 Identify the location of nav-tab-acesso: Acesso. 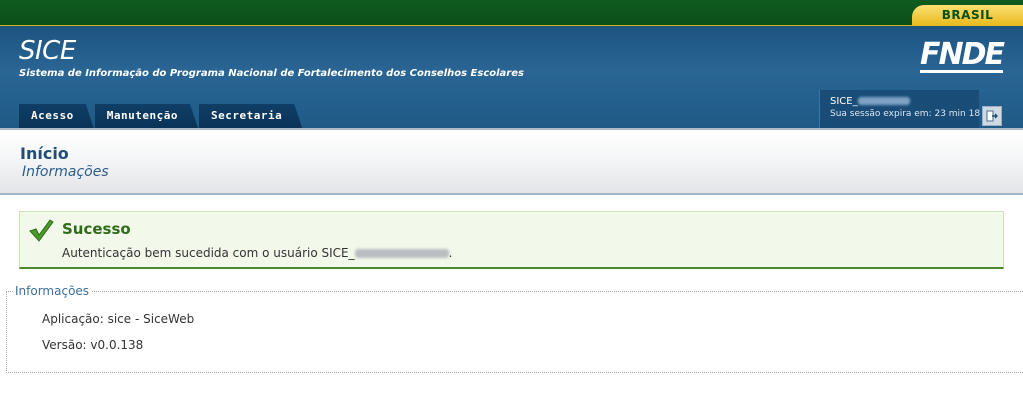
(56, 116).